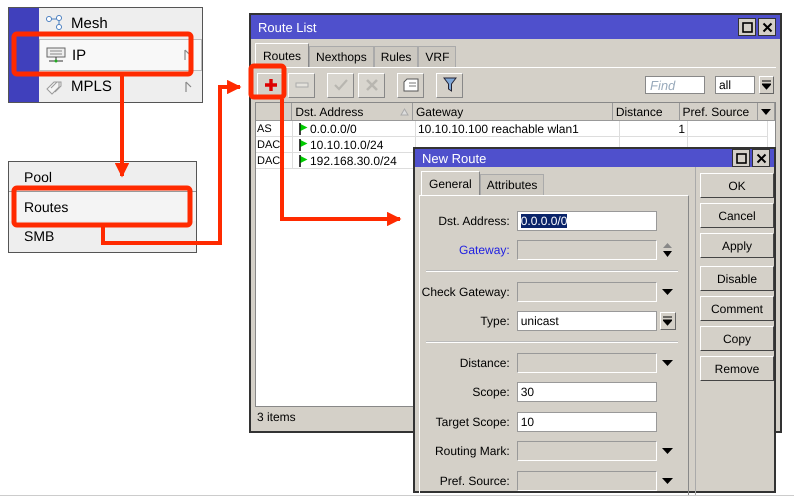 Image resolution: width=794 pixels, height=504 pixels. What do you see at coordinates (737, 245) in the screenshot?
I see `dialog-button: Apply` at bounding box center [737, 245].